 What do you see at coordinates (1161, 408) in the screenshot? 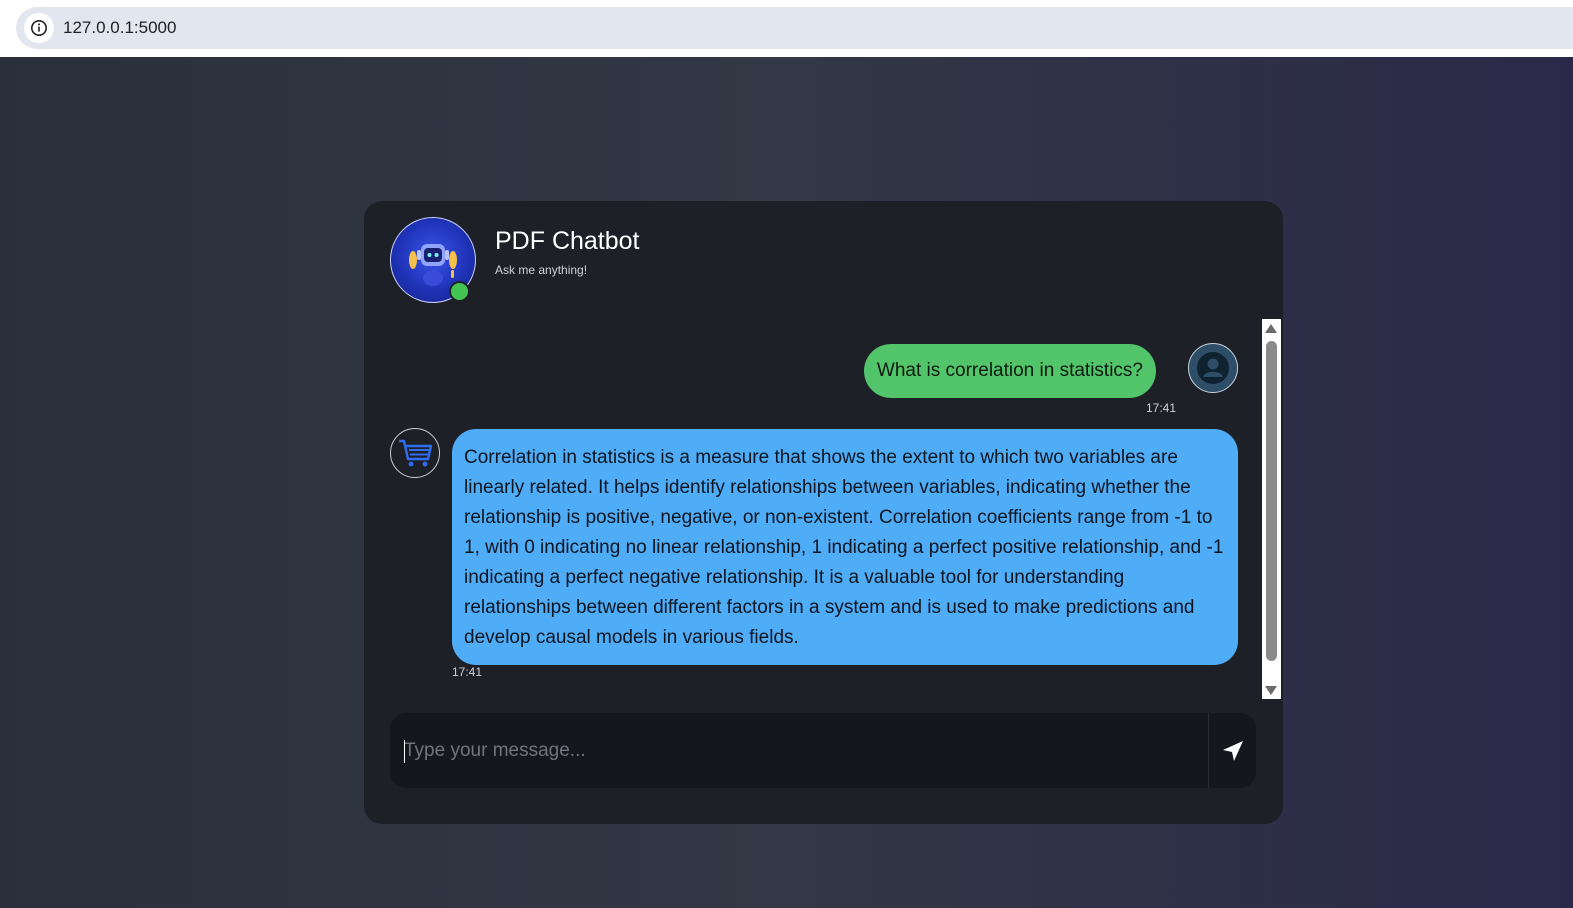
I see `user-message-time: 17:41` at bounding box center [1161, 408].